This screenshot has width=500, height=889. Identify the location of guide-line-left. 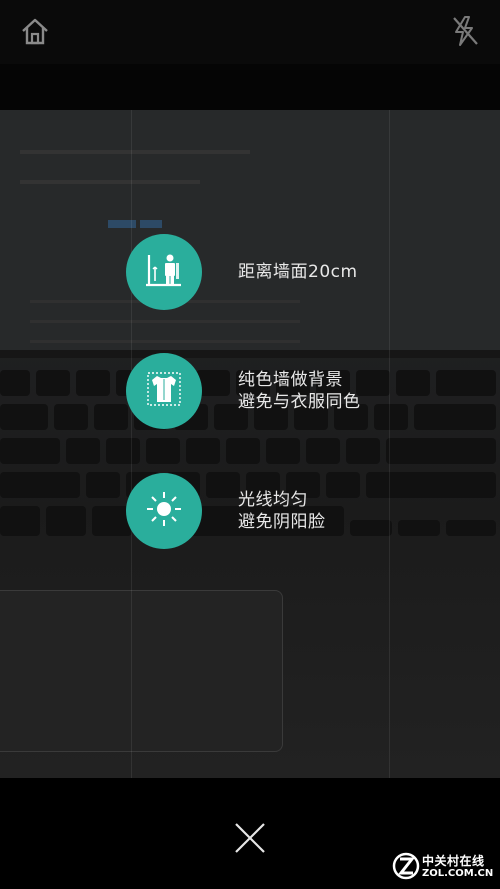
(131, 444).